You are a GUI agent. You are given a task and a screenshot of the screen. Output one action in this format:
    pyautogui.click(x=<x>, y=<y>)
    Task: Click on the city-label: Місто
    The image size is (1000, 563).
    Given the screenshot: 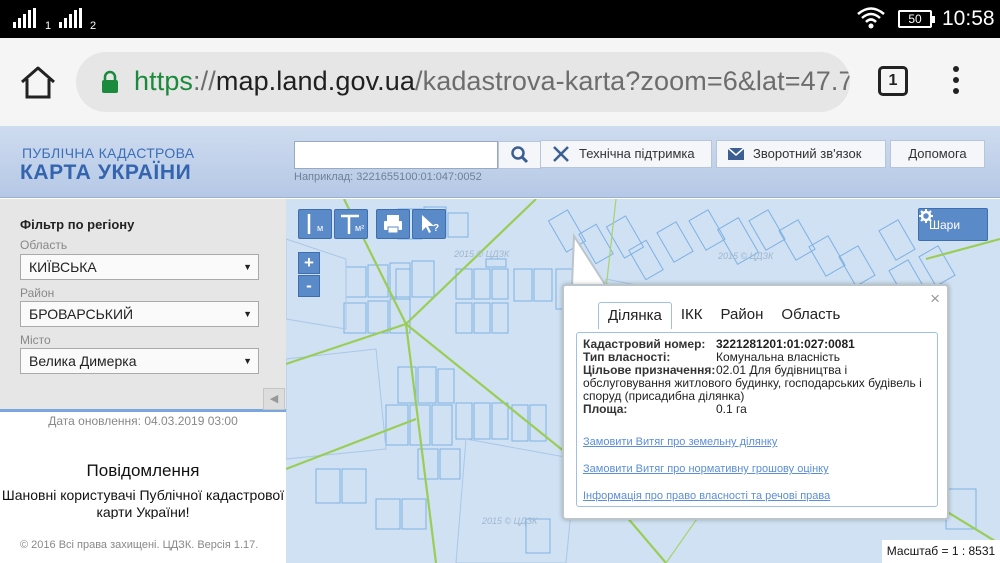 What is the action you would take?
    pyautogui.click(x=35, y=340)
    